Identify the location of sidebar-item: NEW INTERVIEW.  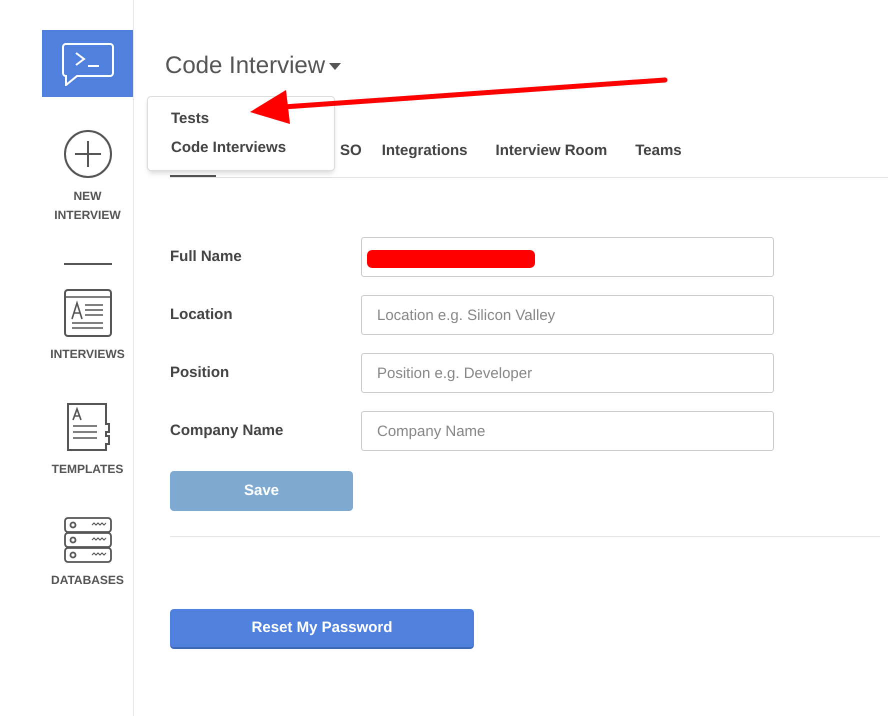
(88, 177).